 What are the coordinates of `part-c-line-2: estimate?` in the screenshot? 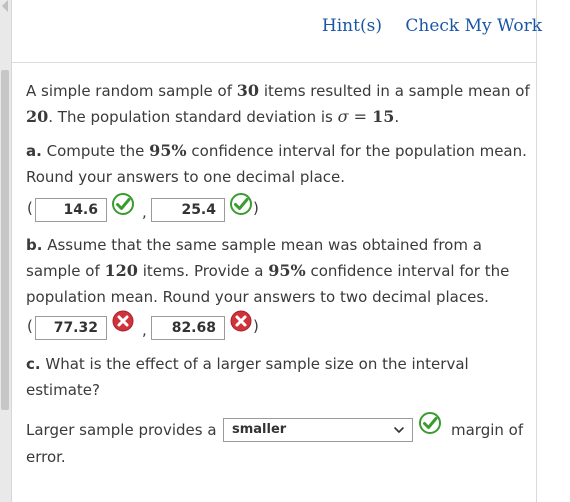 It's located at (63, 390).